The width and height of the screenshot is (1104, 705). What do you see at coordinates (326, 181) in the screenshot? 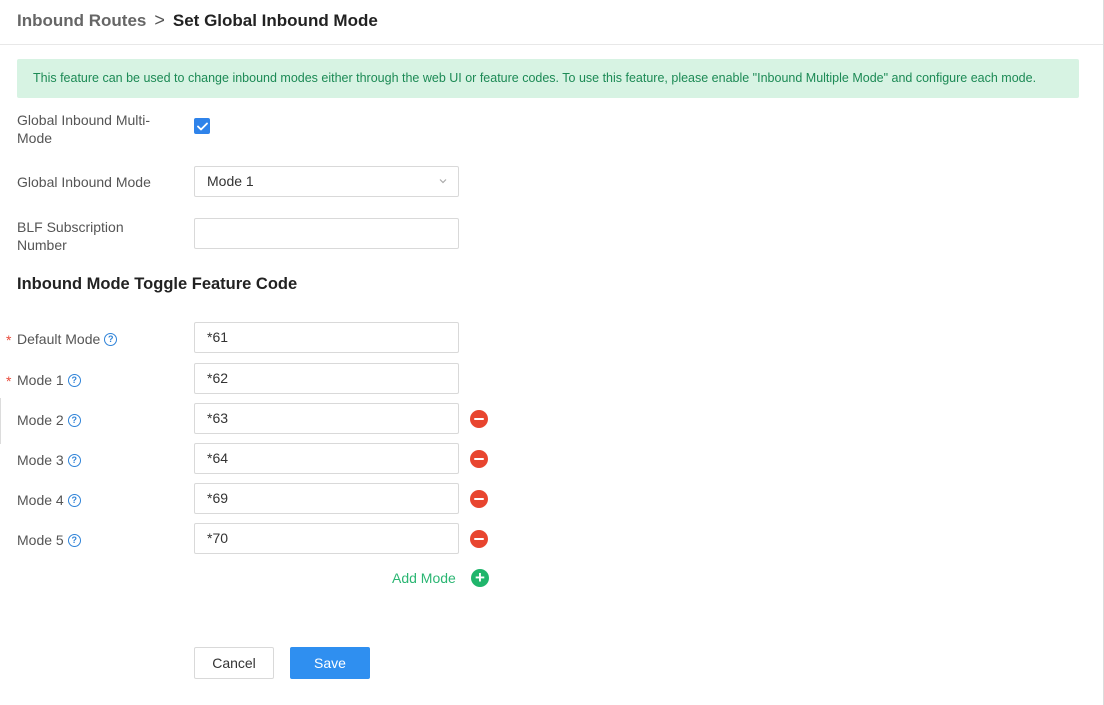
I see `inbound-mode-select: Mode 1` at bounding box center [326, 181].